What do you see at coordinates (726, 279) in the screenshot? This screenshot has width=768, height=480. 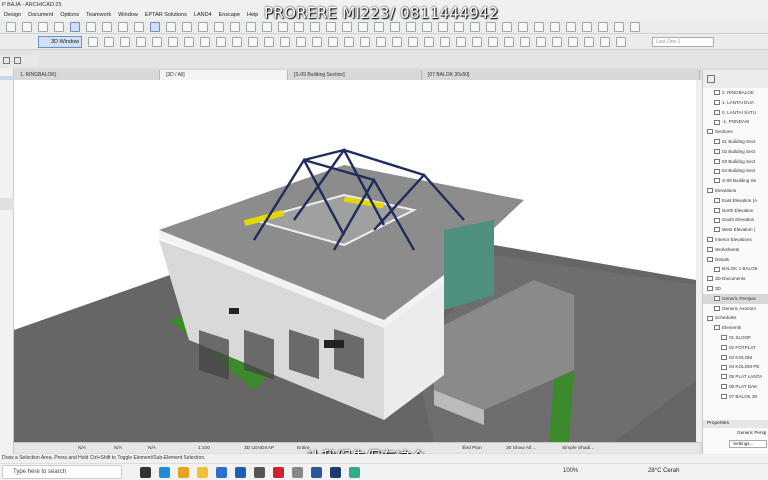 I see `navigator-item: 3D Documents` at bounding box center [726, 279].